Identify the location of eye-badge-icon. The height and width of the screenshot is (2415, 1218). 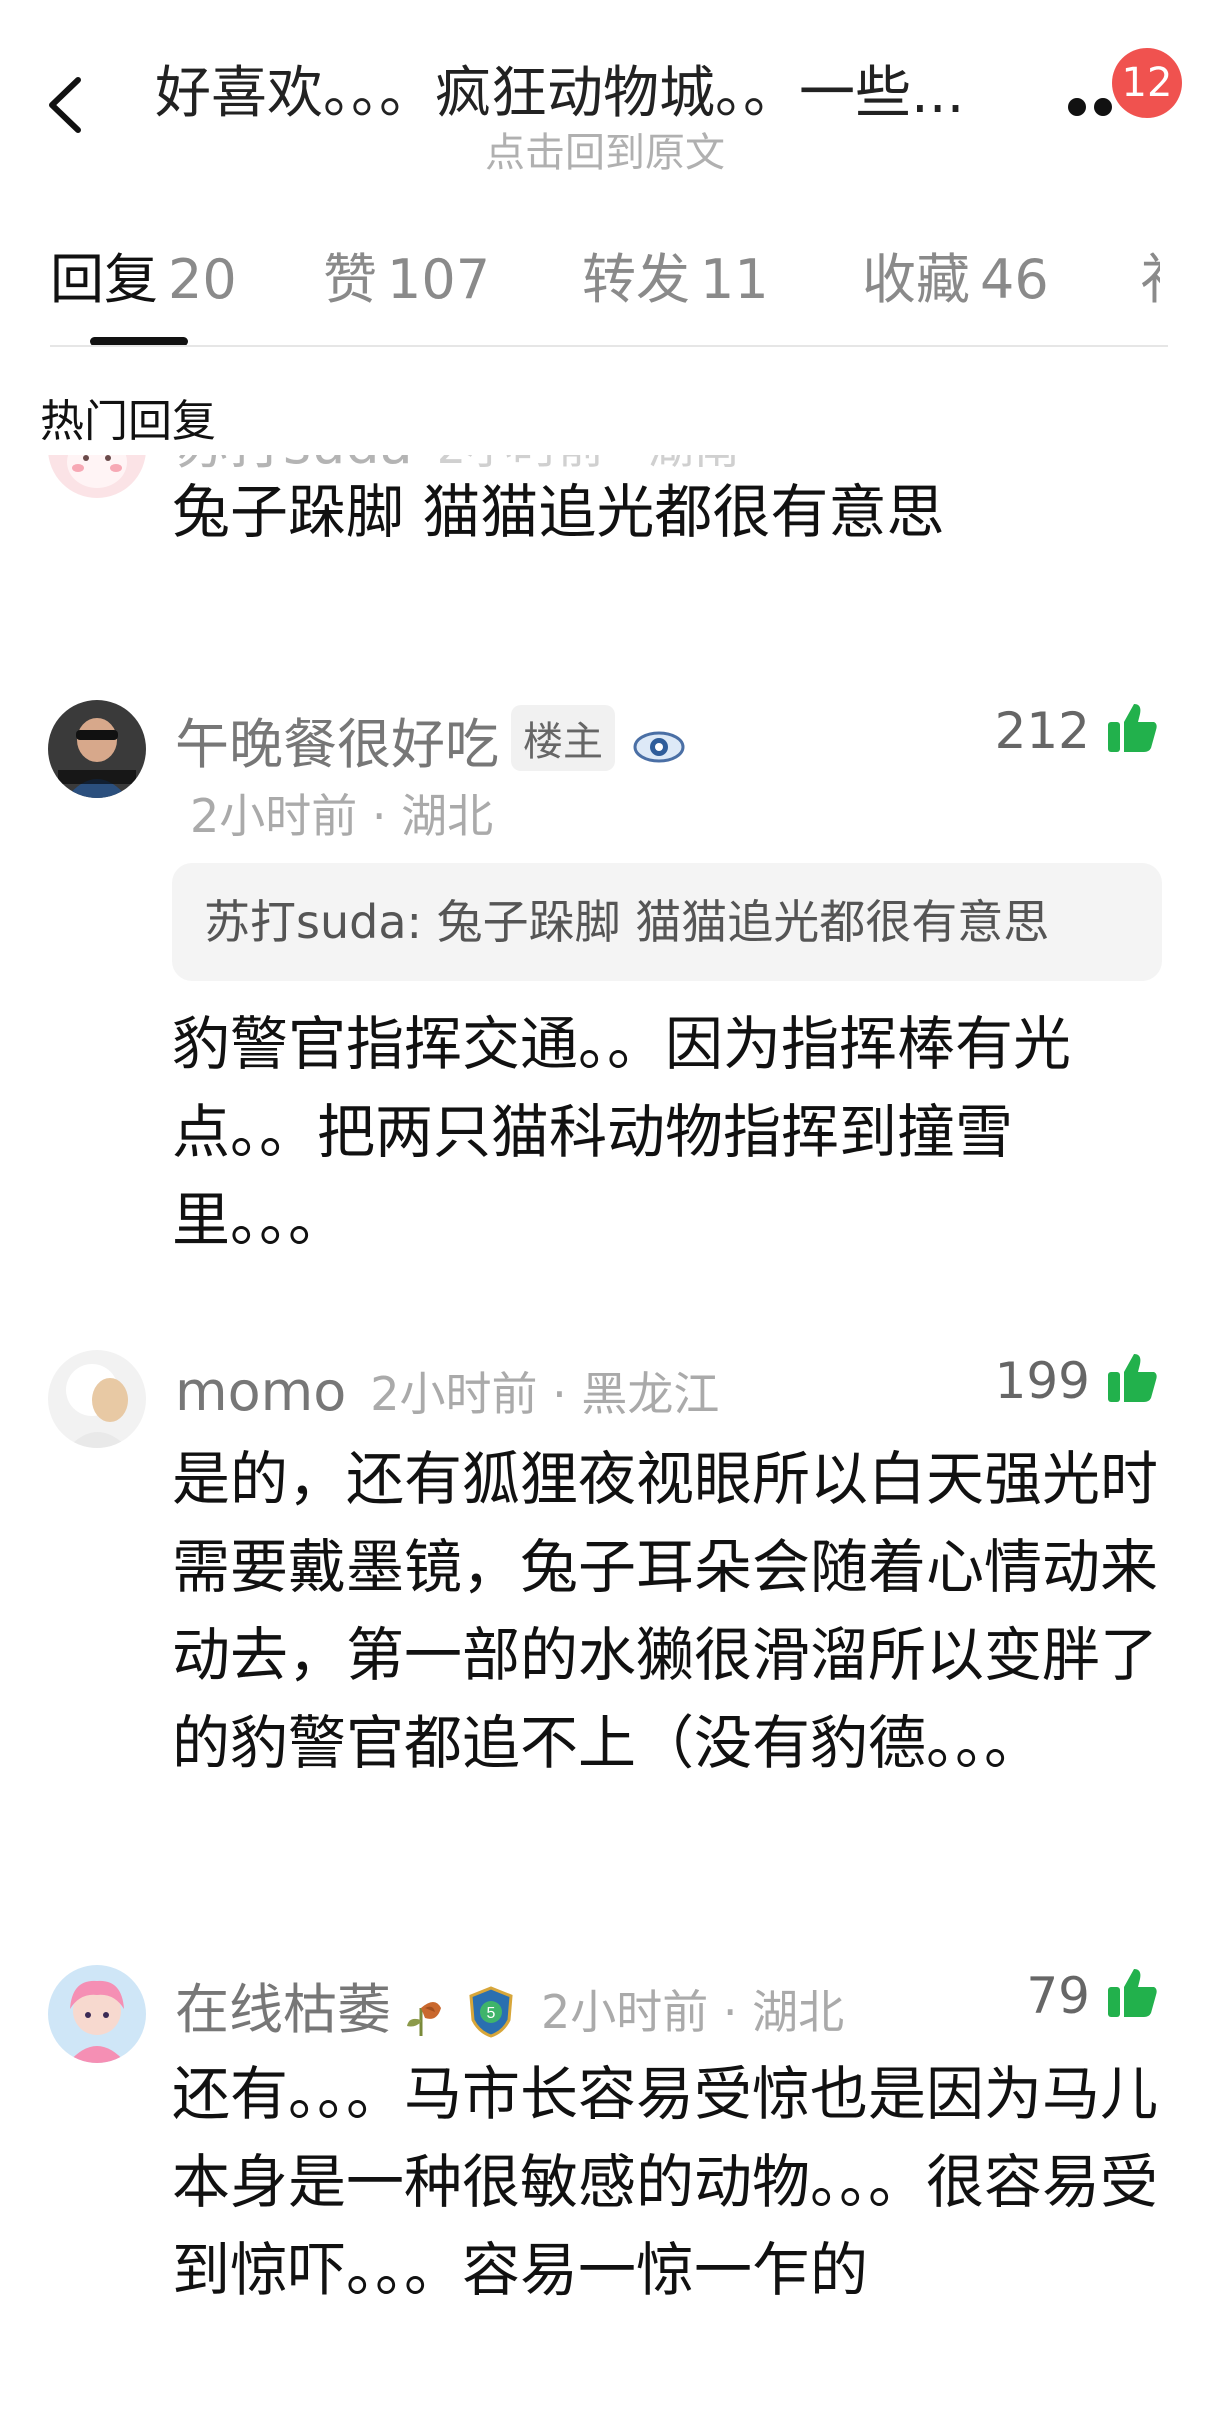
(659, 747).